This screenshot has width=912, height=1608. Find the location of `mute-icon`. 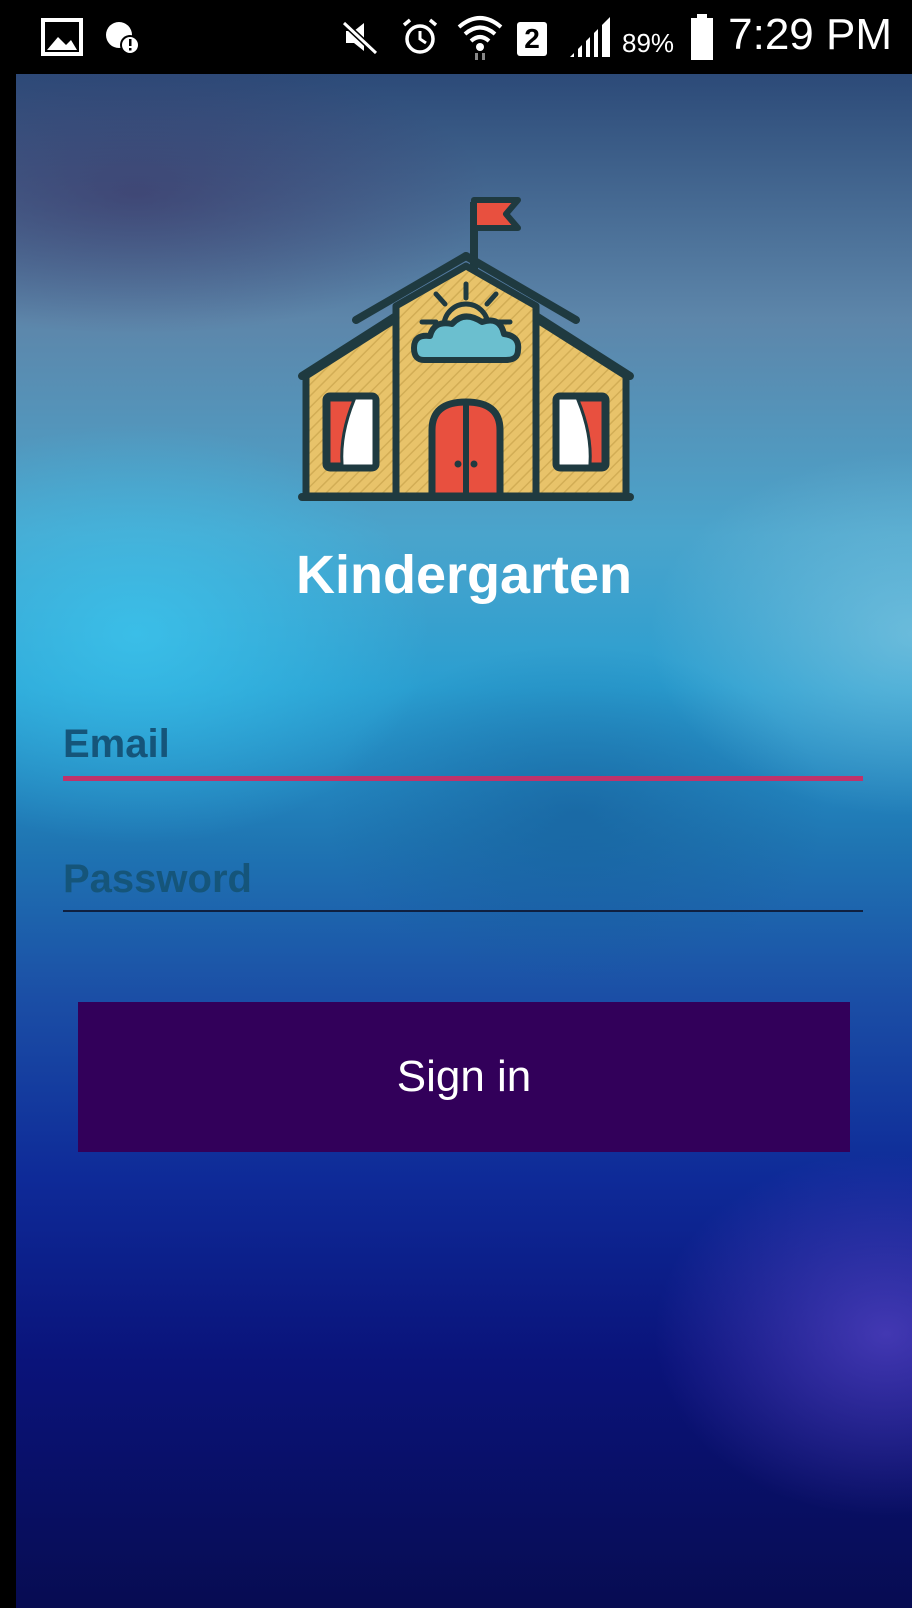

mute-icon is located at coordinates (360, 37).